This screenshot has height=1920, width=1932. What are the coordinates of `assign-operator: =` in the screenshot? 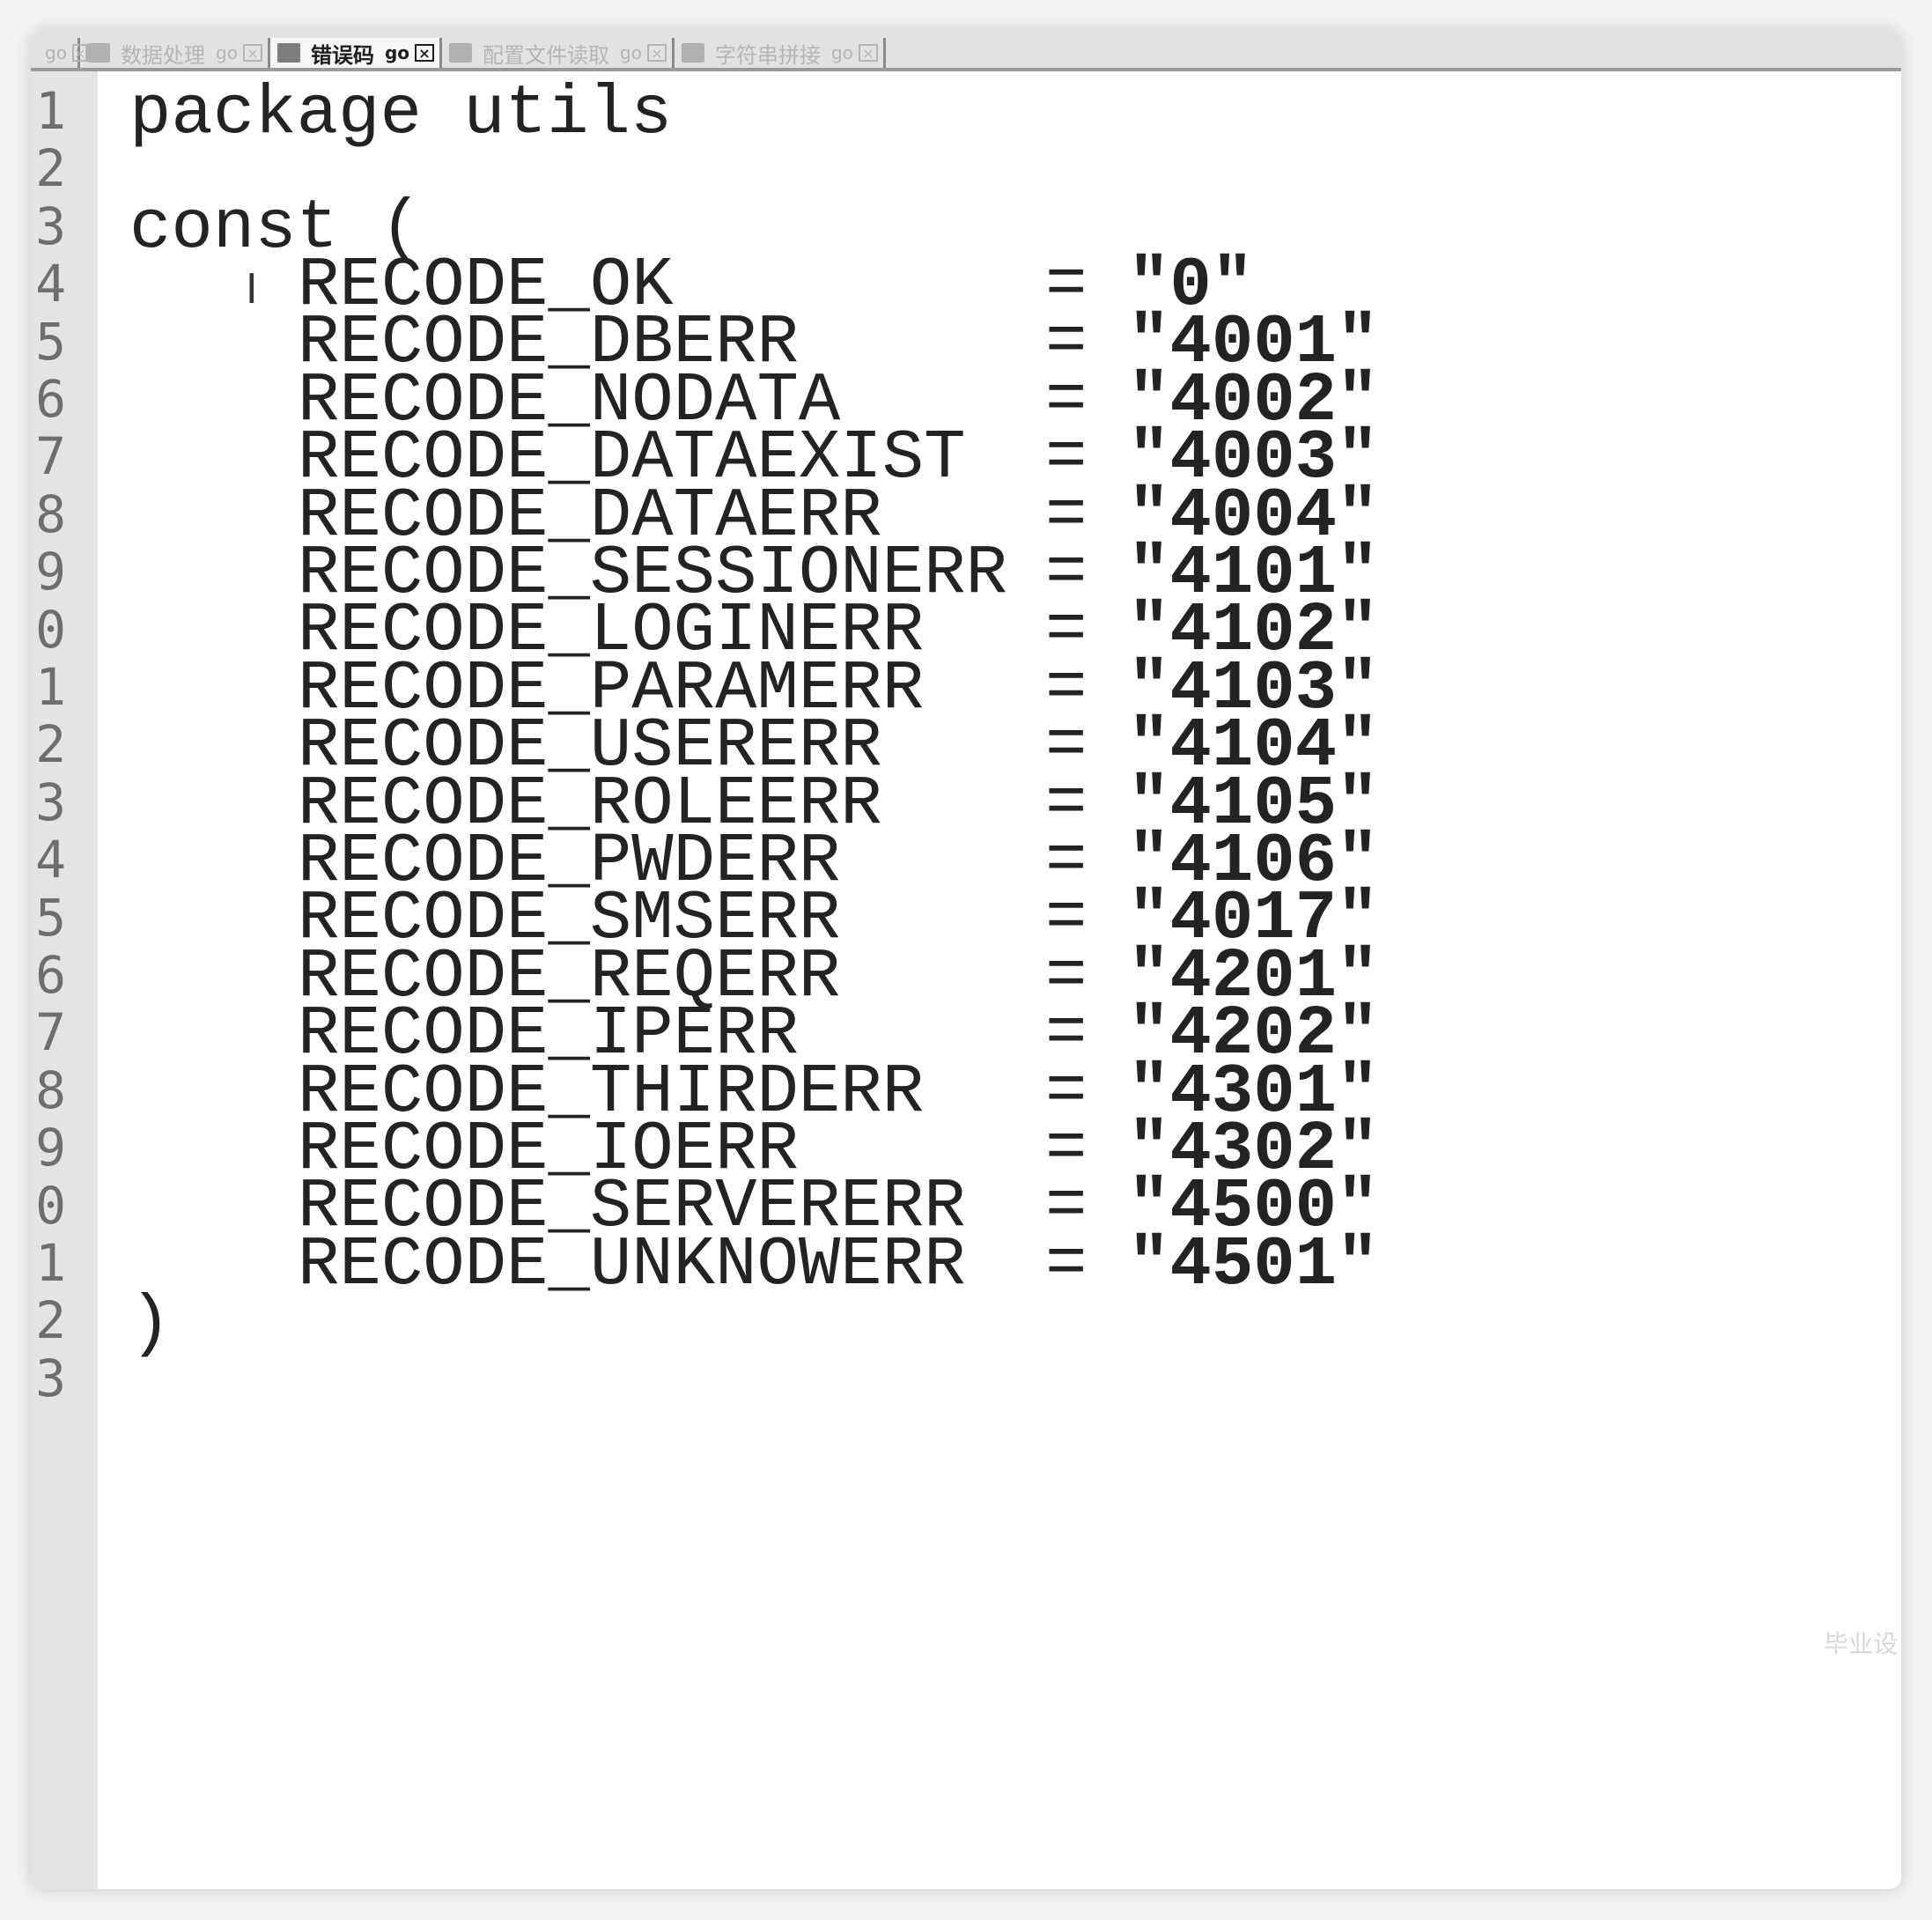 It's located at (1066, 1264).